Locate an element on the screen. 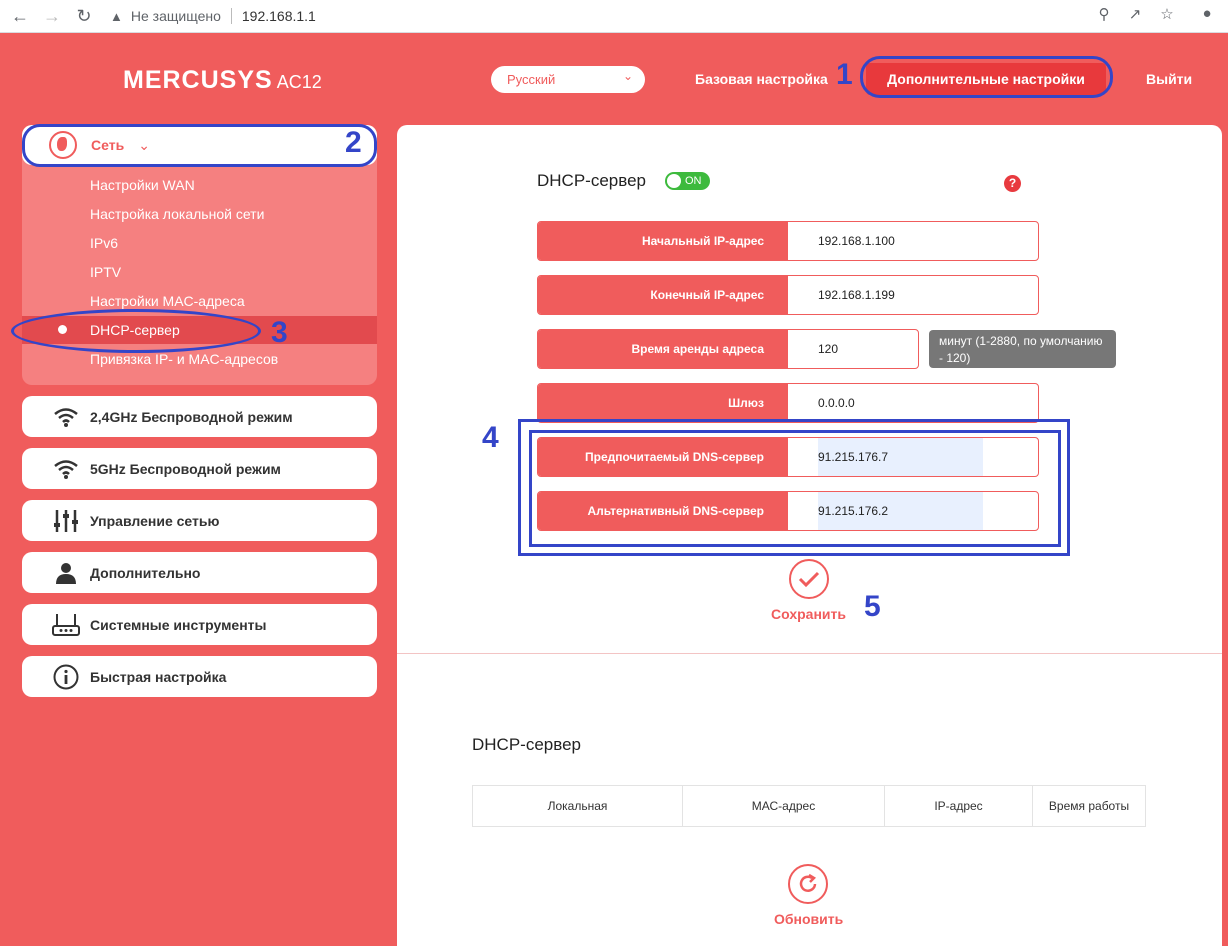  sidebar-item-iptv: IPTV is located at coordinates (105, 272).